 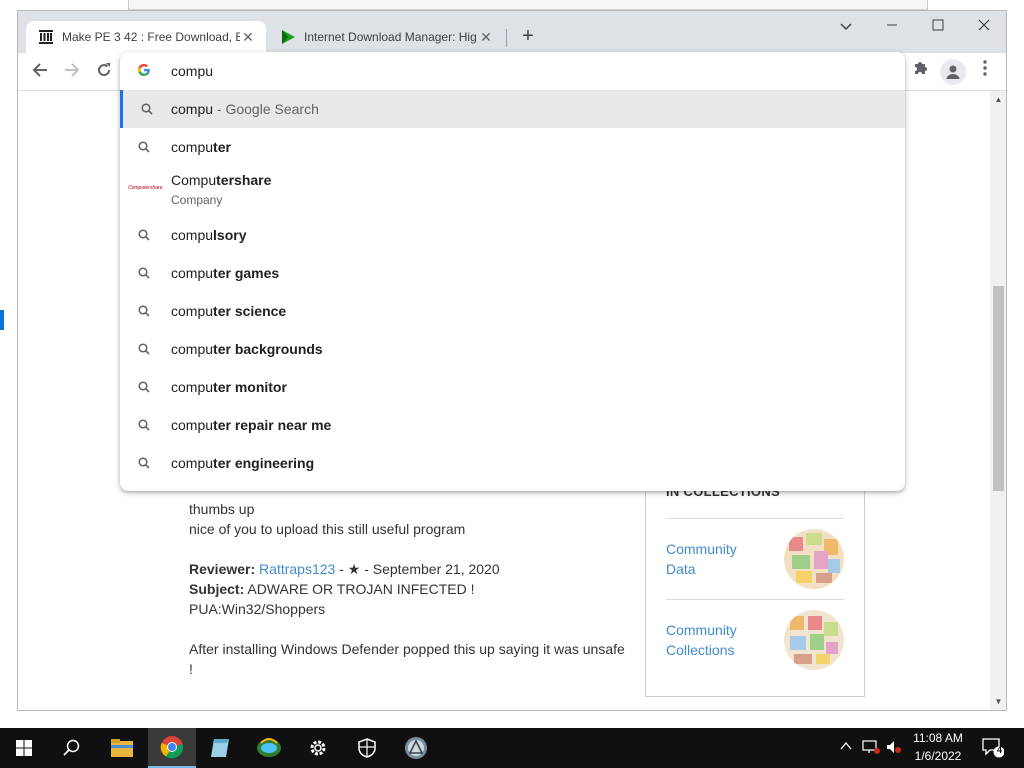 I want to click on suggestion-item-selected: compu - Google Search, so click(x=512, y=109).